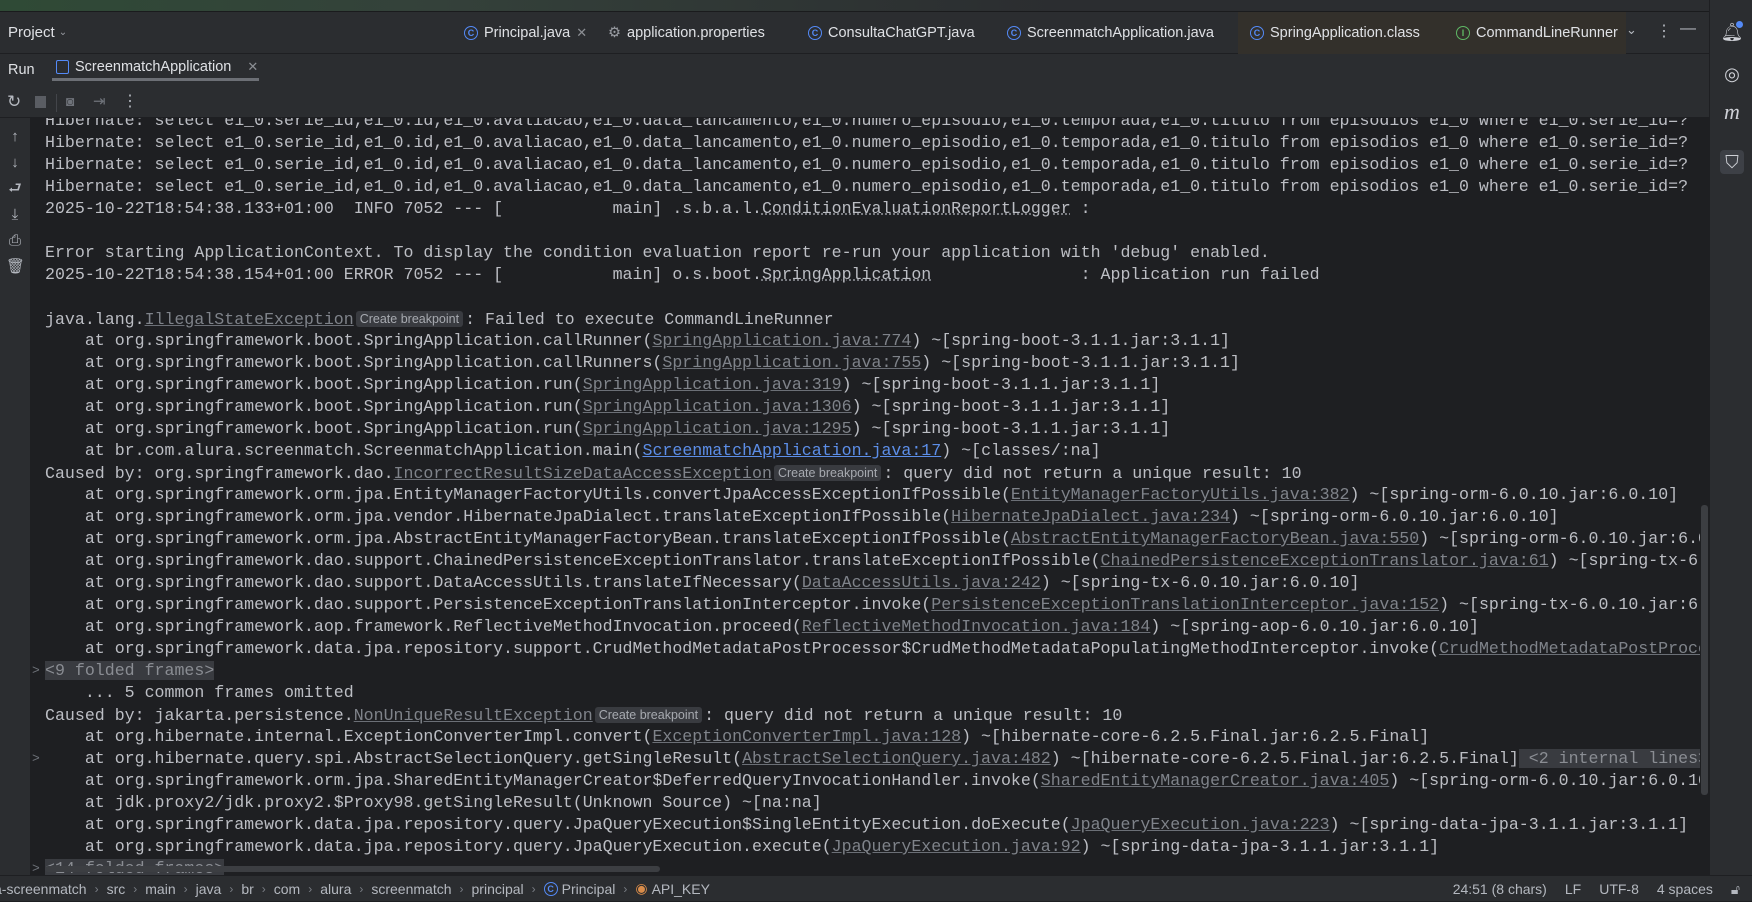  I want to click on toolbar-divider, so click(56, 103).